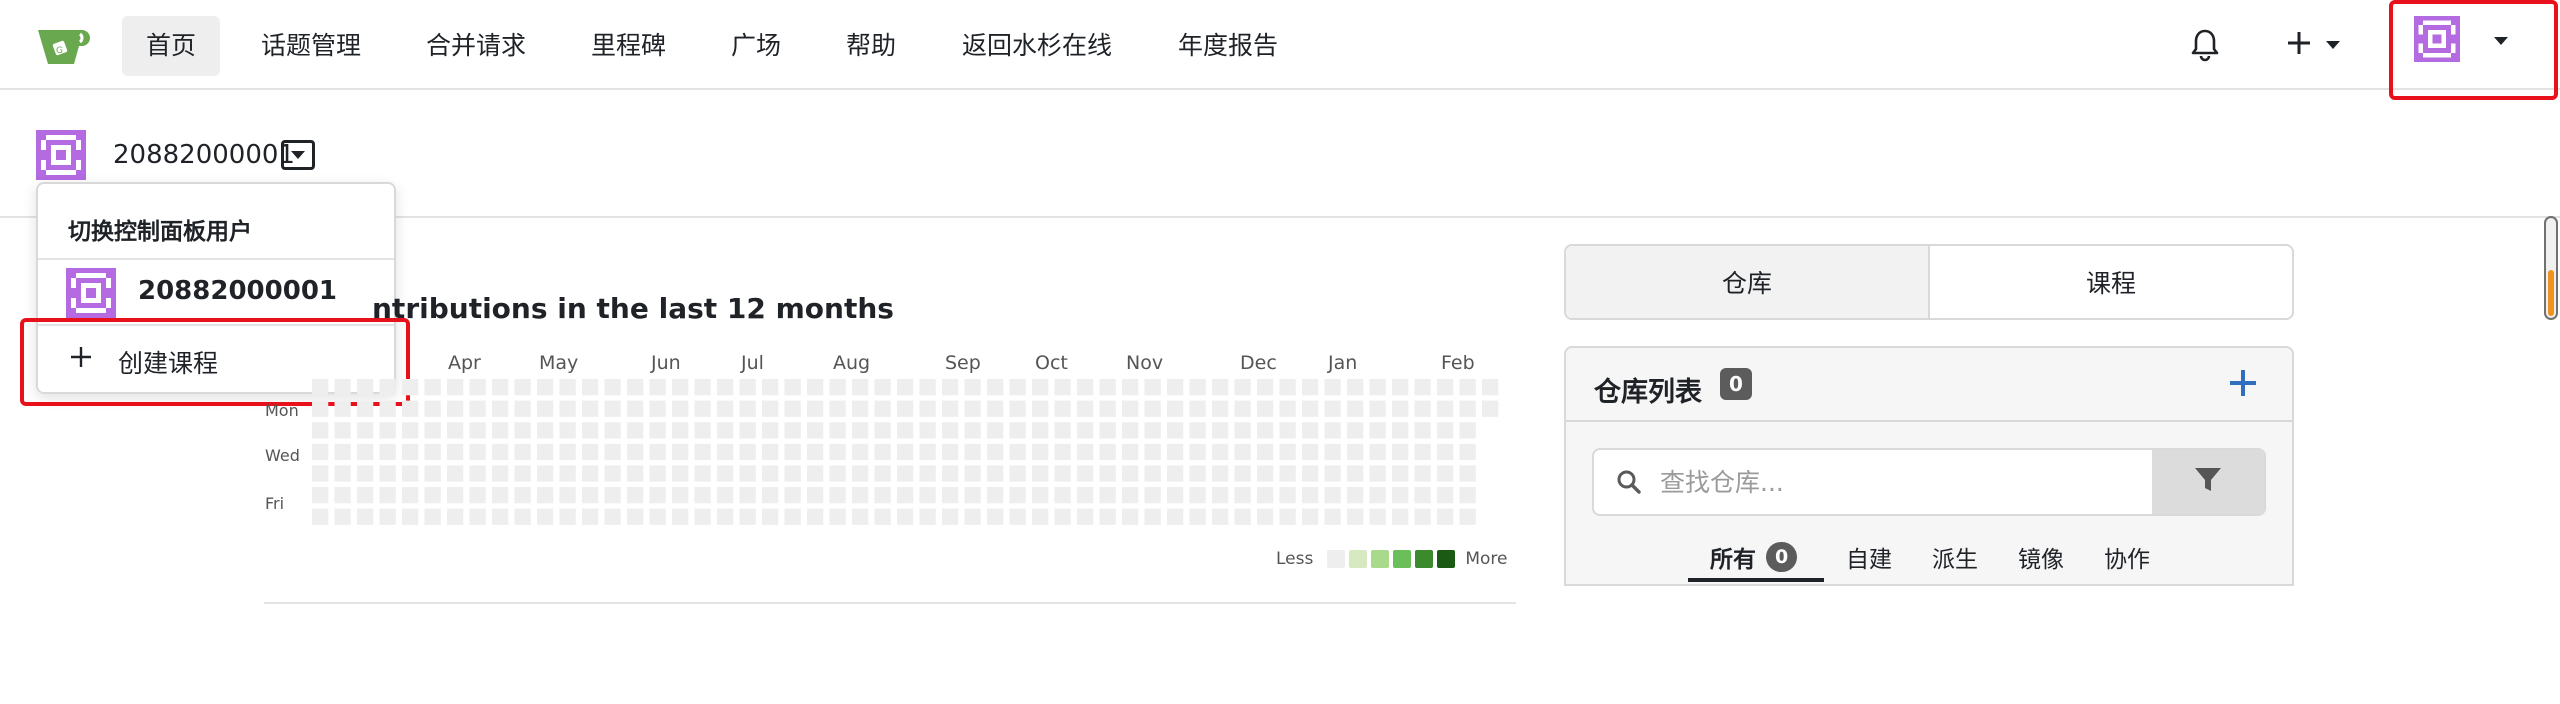 The width and height of the screenshot is (2560, 704). I want to click on subtab-forks: 派生, so click(1955, 557).